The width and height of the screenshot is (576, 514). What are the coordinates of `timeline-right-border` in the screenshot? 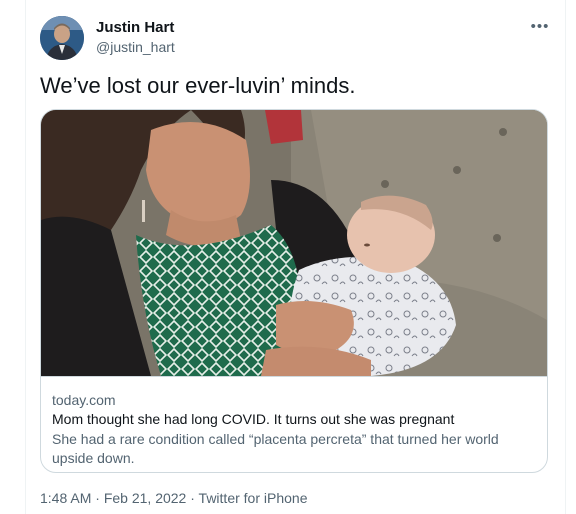 It's located at (565, 257).